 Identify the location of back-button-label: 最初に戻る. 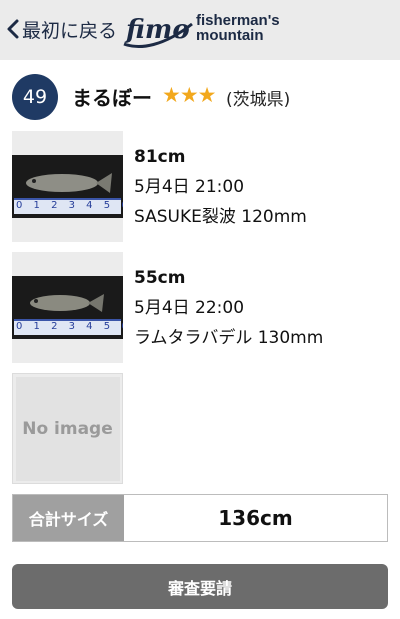
(70, 30).